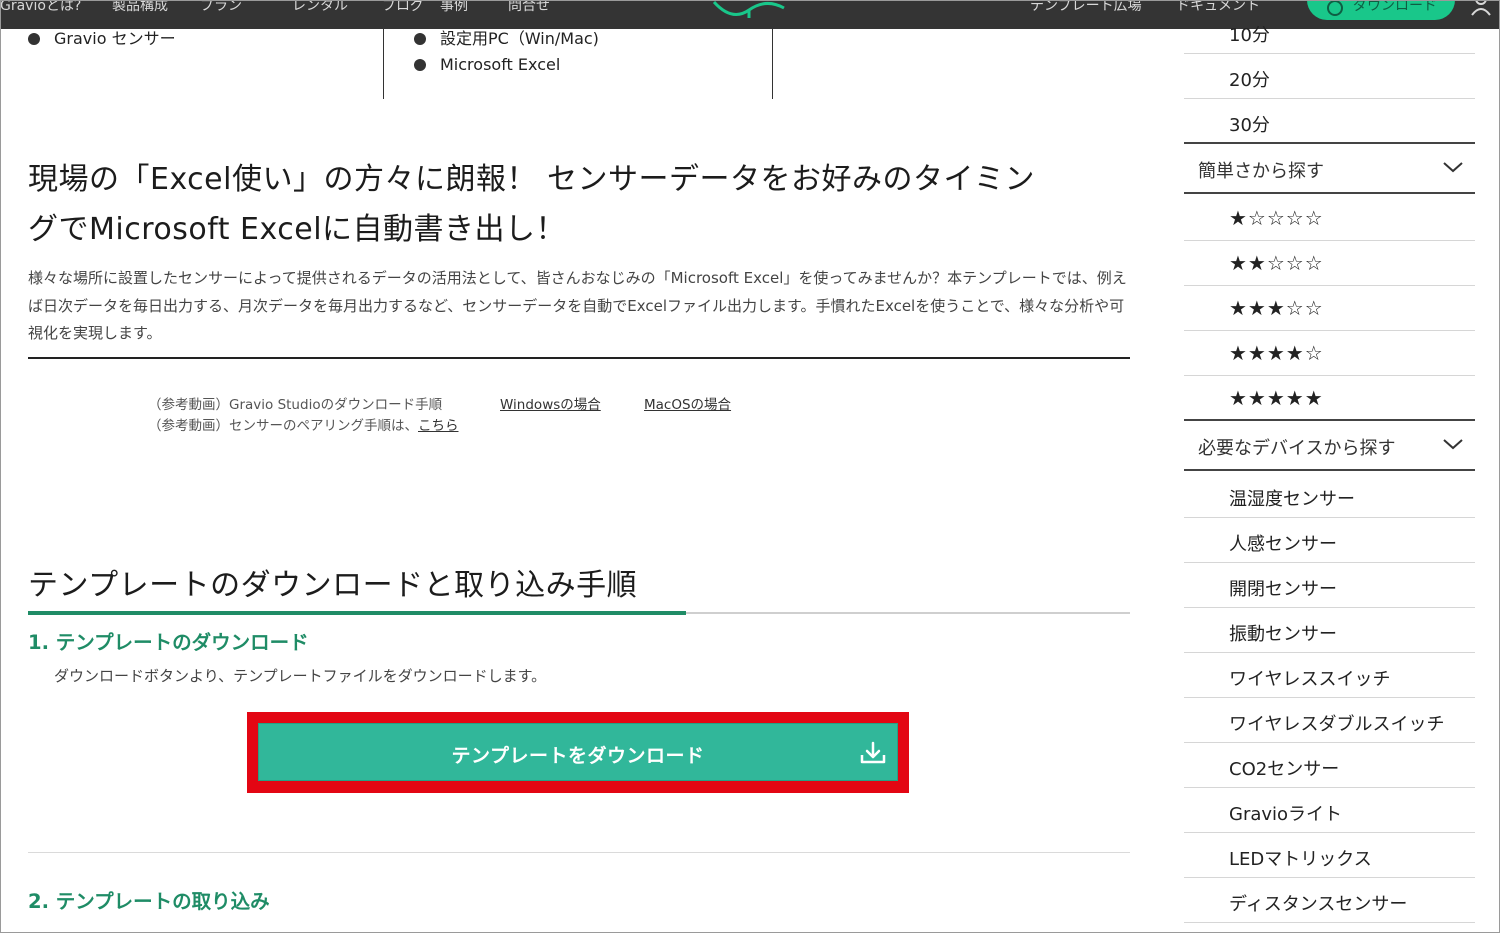 Image resolution: width=1500 pixels, height=933 pixels. Describe the element at coordinates (1329, 398) in the screenshot. I see `sidebar-item-stars-5: ★★★★★` at that location.